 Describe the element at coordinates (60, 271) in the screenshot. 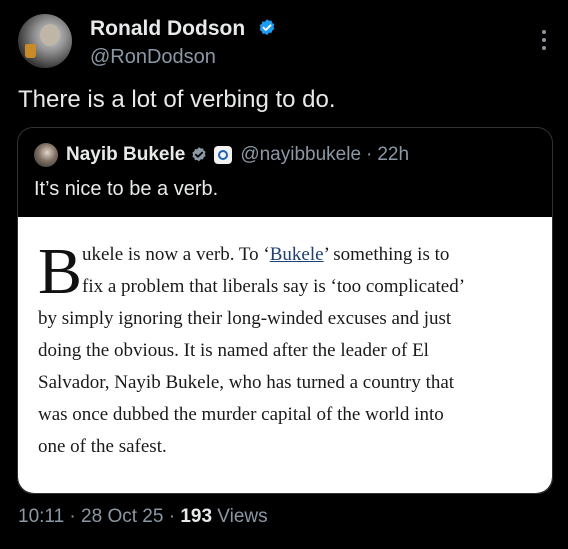

I see `article-dropcap: B` at that location.